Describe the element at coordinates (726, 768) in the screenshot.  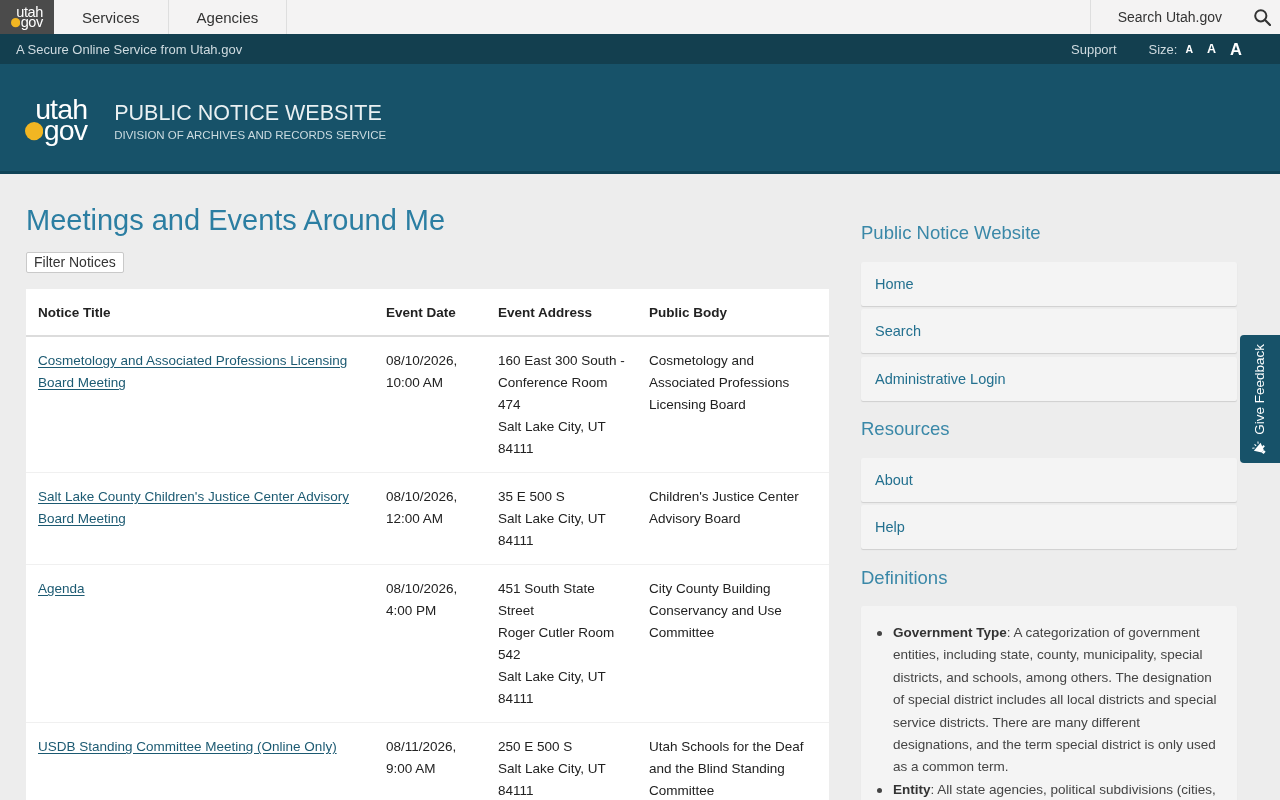
I see `public-body: Utah Schools for the Deaf and the Blind Standing Committee` at that location.